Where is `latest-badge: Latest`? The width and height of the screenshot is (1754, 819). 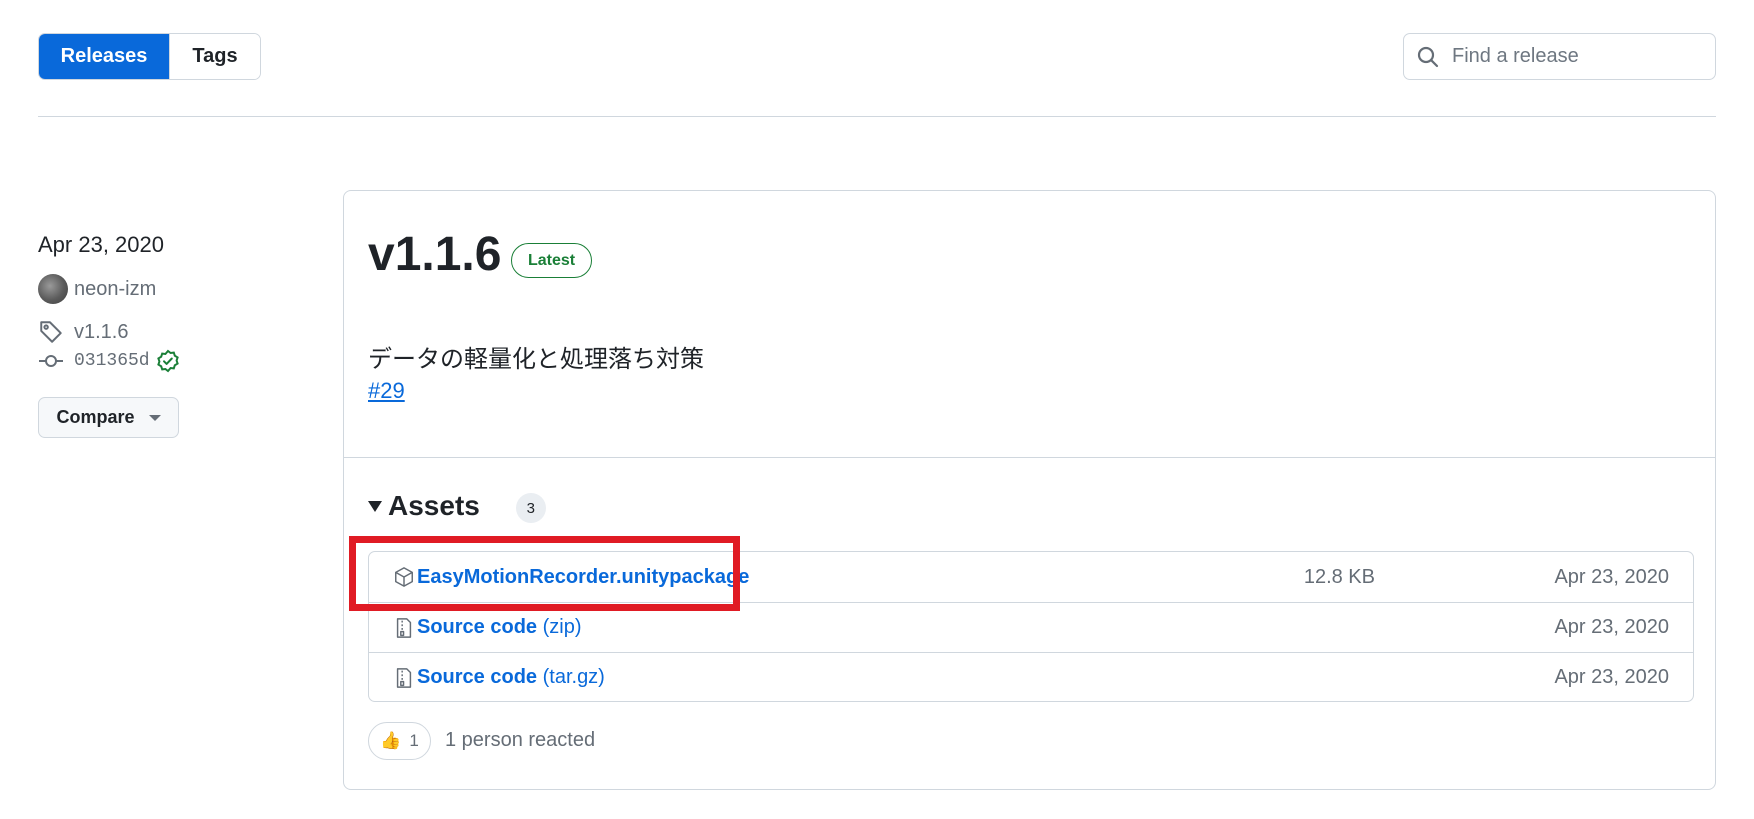 latest-badge: Latest is located at coordinates (552, 260).